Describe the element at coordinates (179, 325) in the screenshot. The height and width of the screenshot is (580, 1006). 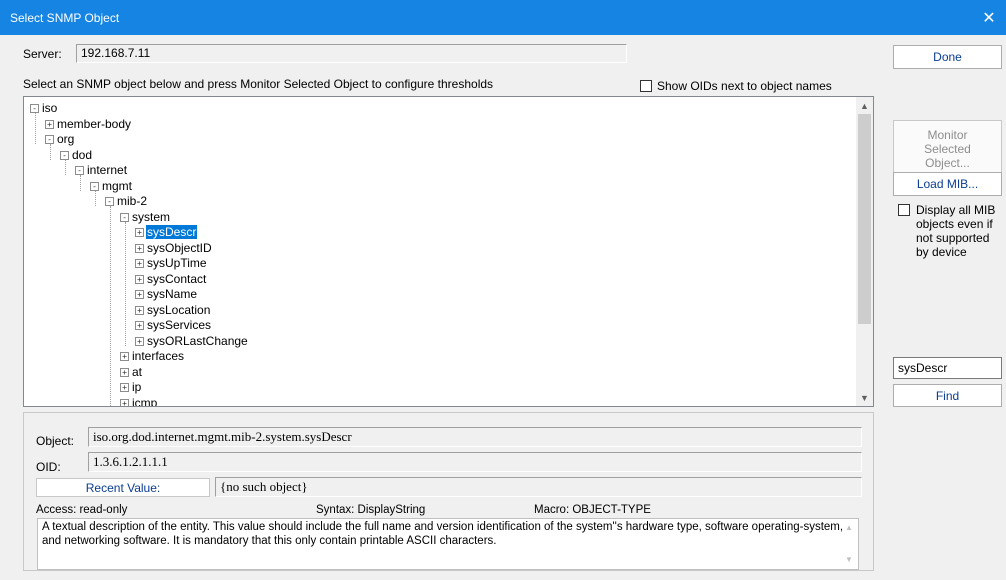
I see `tree-node-label: sysServices` at that location.